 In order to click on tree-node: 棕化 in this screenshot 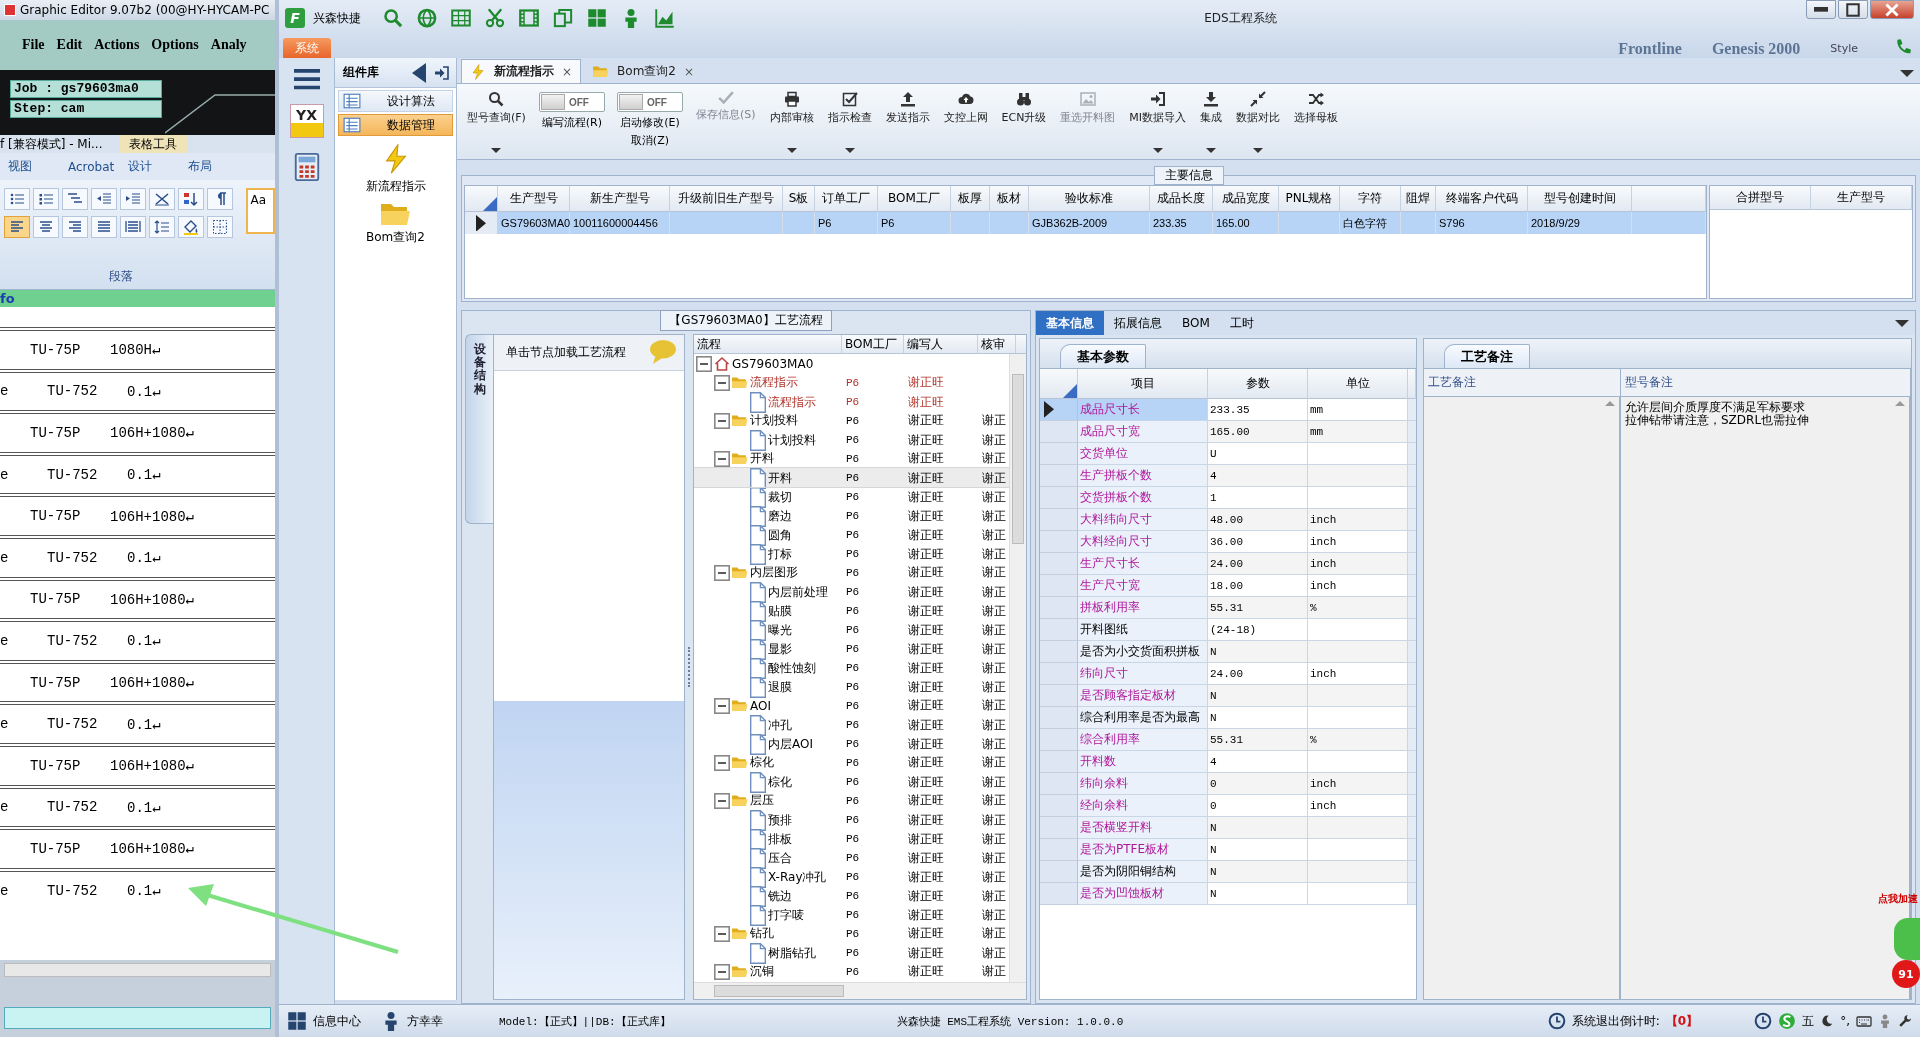, I will do `click(780, 782)`.